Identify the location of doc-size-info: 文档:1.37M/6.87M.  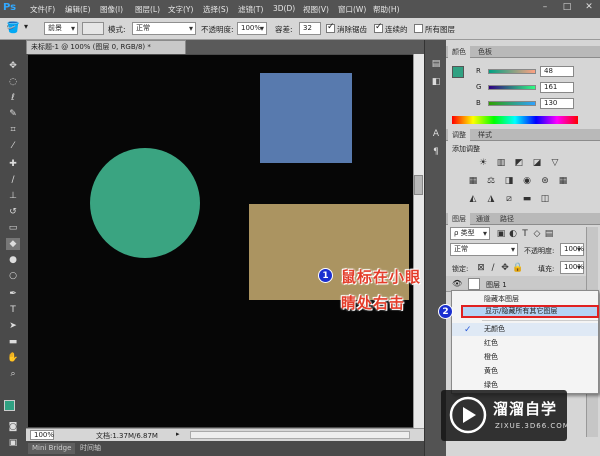
(127, 436).